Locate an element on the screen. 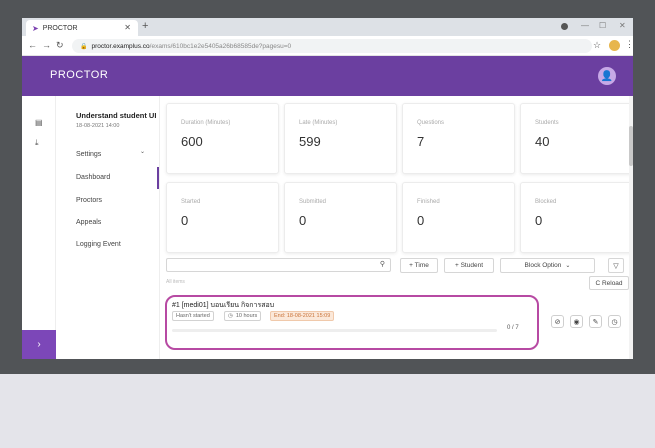  brand-logo: PROCTOR is located at coordinates (79, 75).